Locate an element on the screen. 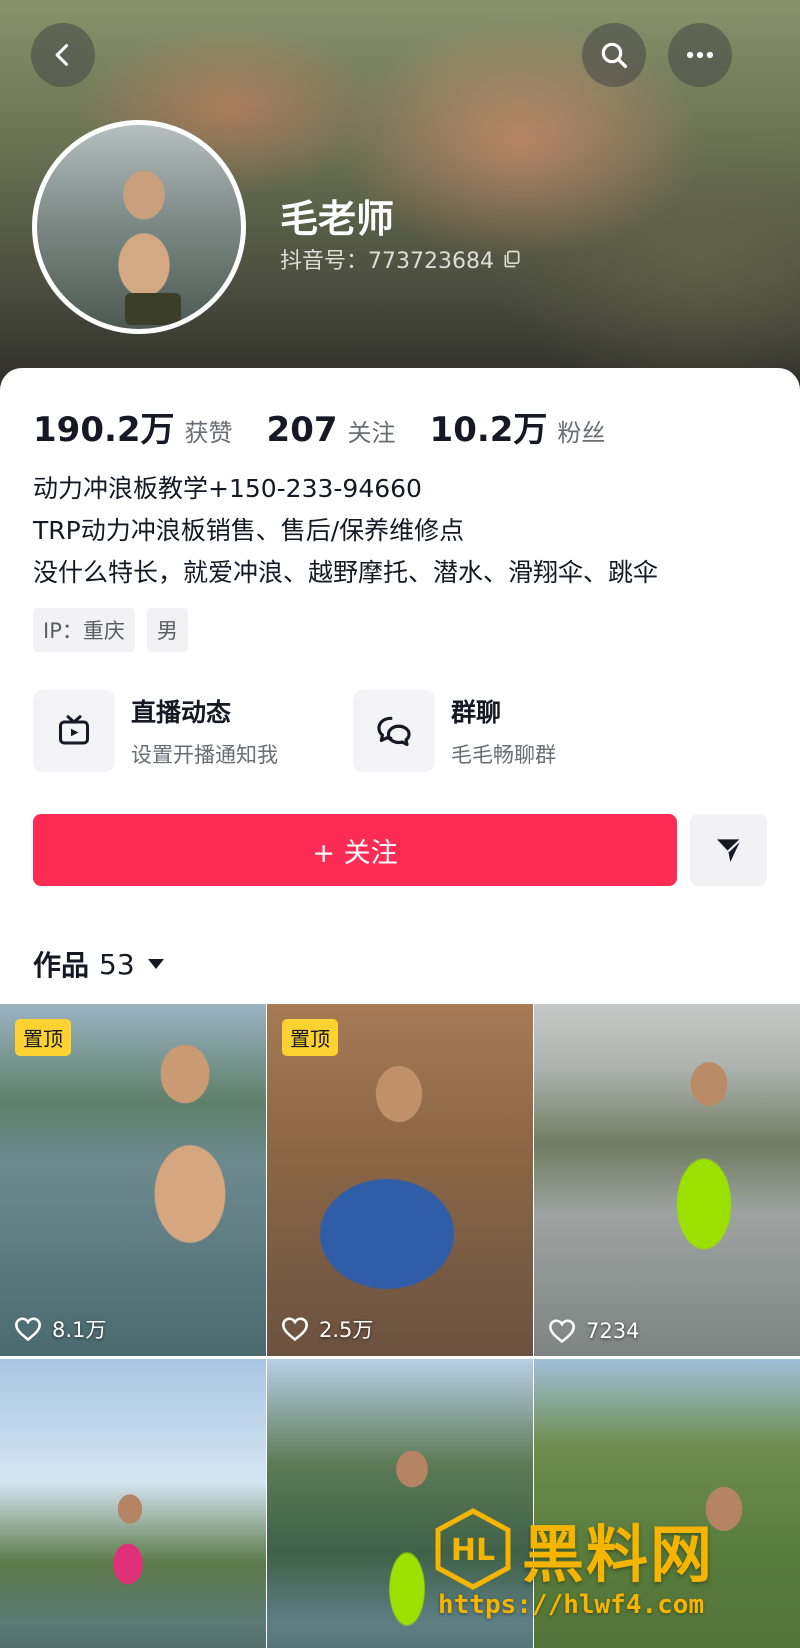 The height and width of the screenshot is (1648, 800). more-dots-icon is located at coordinates (700, 55).